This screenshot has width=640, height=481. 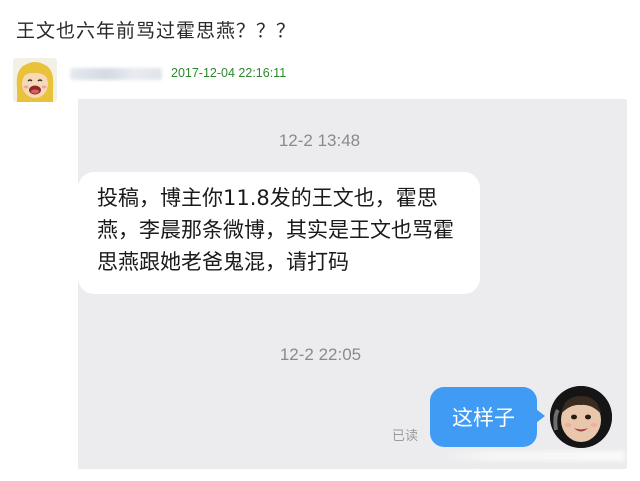 I want to click on message-time: 12-2 22:05, so click(x=320, y=354).